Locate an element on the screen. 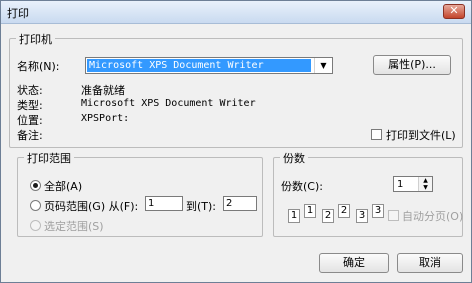 This screenshot has width=472, height=283. collate-page-1a: 1 is located at coordinates (294, 216).